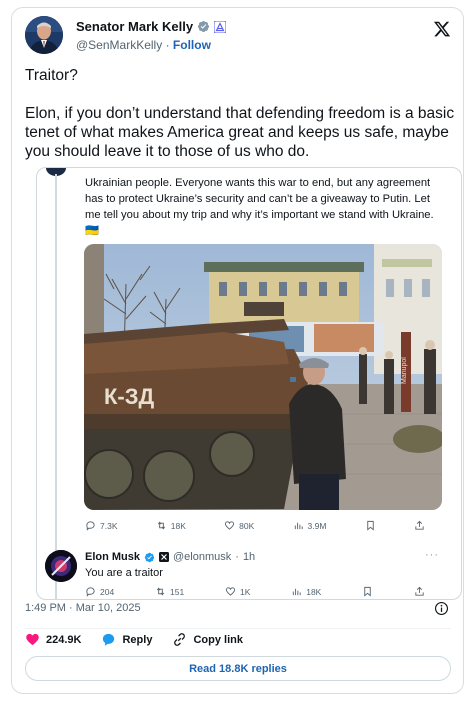 This screenshot has height=704, width=474. What do you see at coordinates (202, 557) in the screenshot?
I see `reply-author-handle: @elonmusk` at bounding box center [202, 557].